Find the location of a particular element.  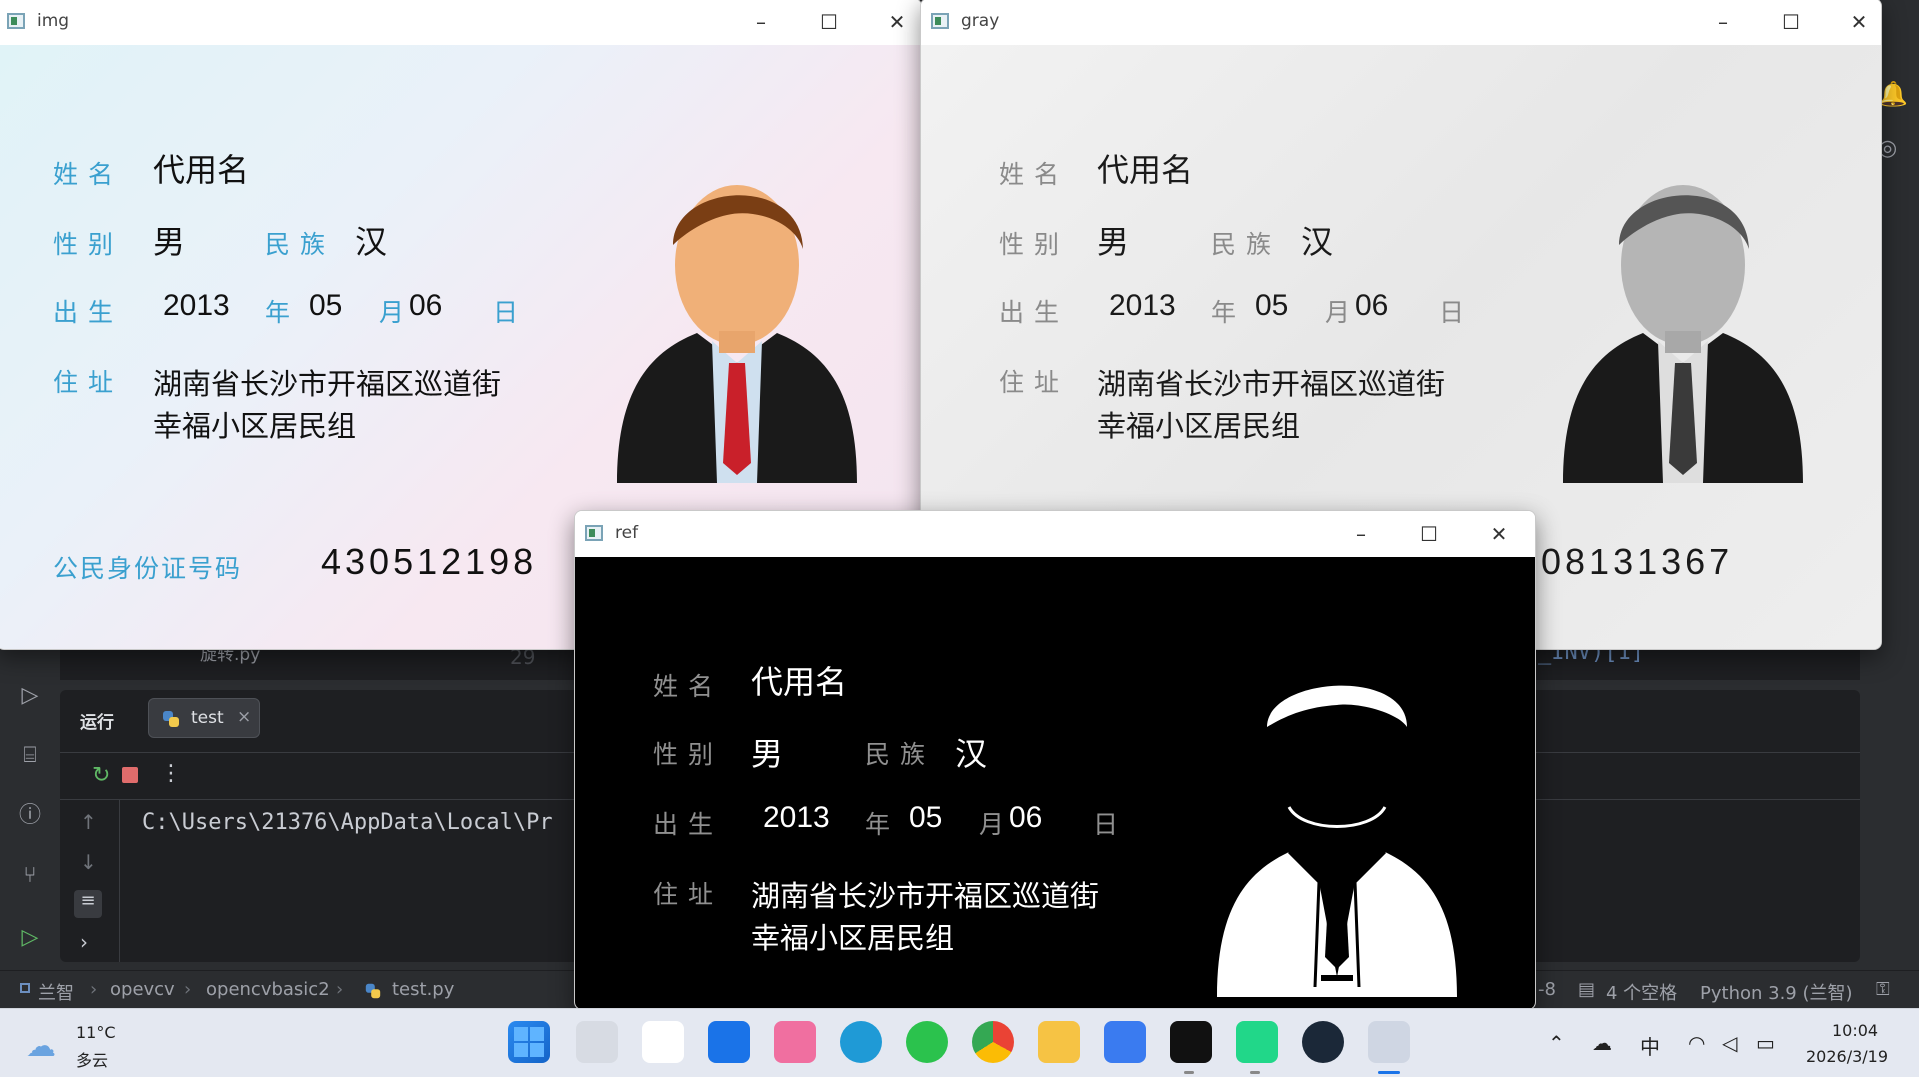

run-tab-label: test is located at coordinates (207, 718).